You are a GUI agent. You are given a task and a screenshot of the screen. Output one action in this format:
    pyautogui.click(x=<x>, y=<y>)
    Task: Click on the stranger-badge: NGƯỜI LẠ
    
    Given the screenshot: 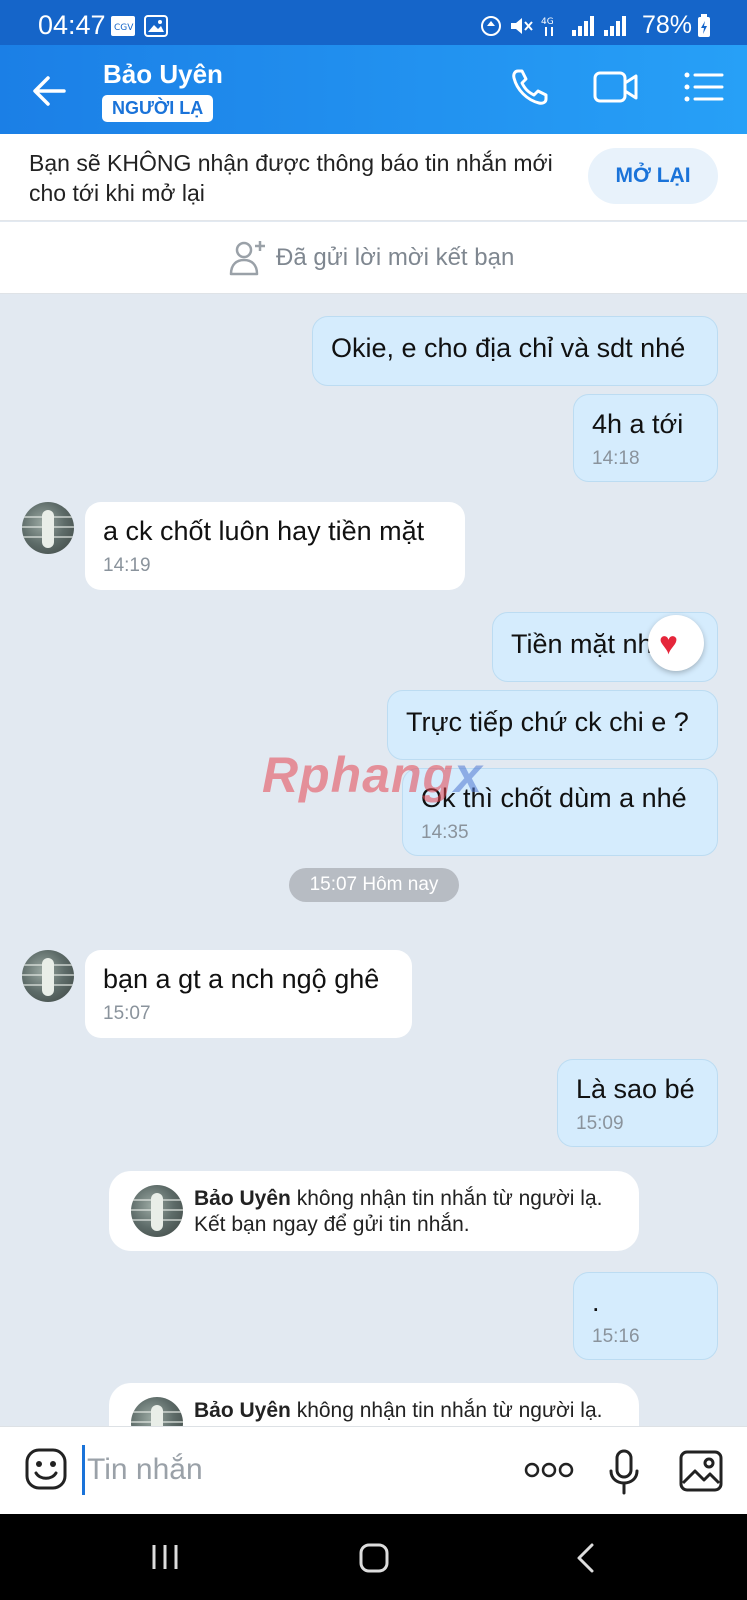 What is the action you would take?
    pyautogui.click(x=158, y=108)
    